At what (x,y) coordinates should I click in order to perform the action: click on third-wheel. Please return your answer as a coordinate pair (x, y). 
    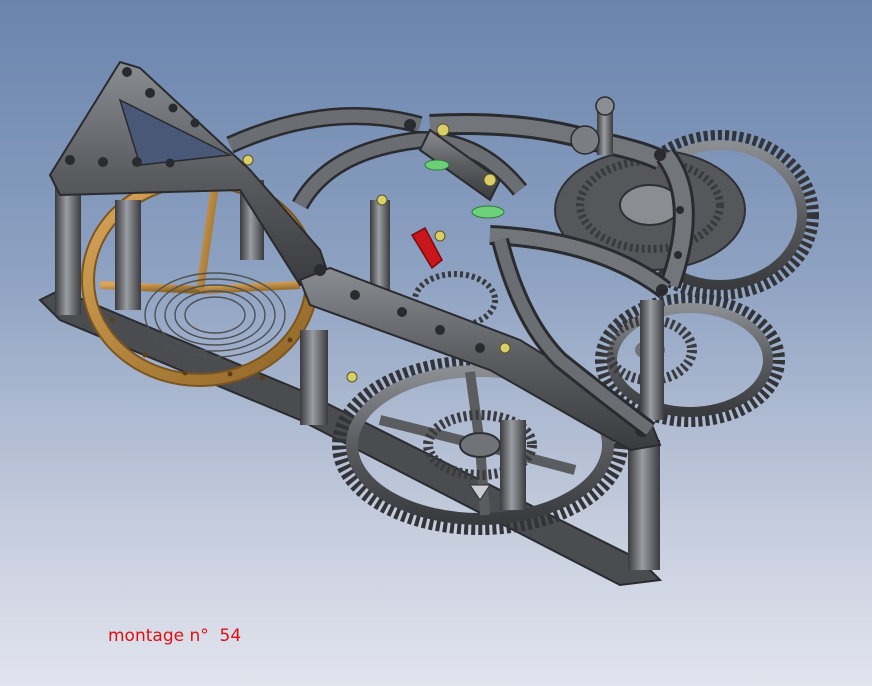
    Looking at the image, I should click on (690, 360).